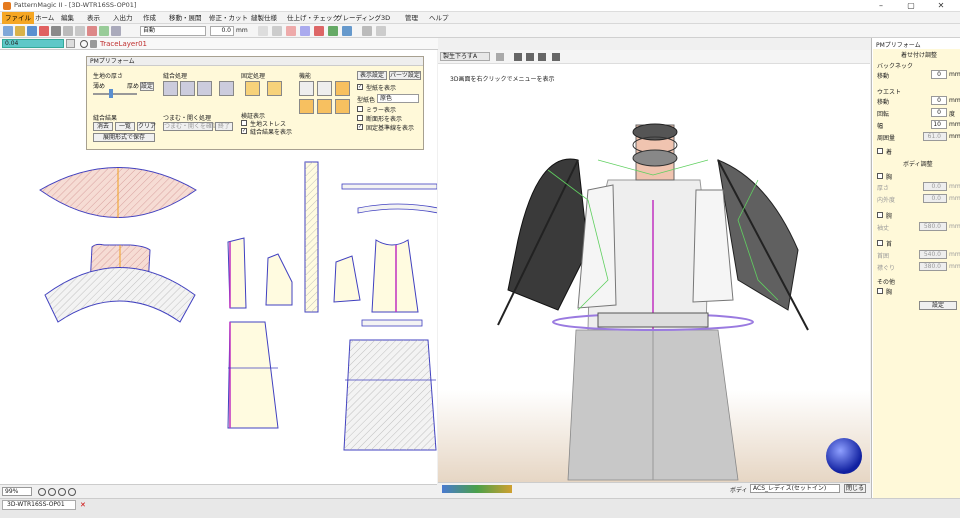 Image resolution: width=960 pixels, height=518 pixels. Describe the element at coordinates (125, 126) in the screenshot. I see `list-button: 一覧` at that location.